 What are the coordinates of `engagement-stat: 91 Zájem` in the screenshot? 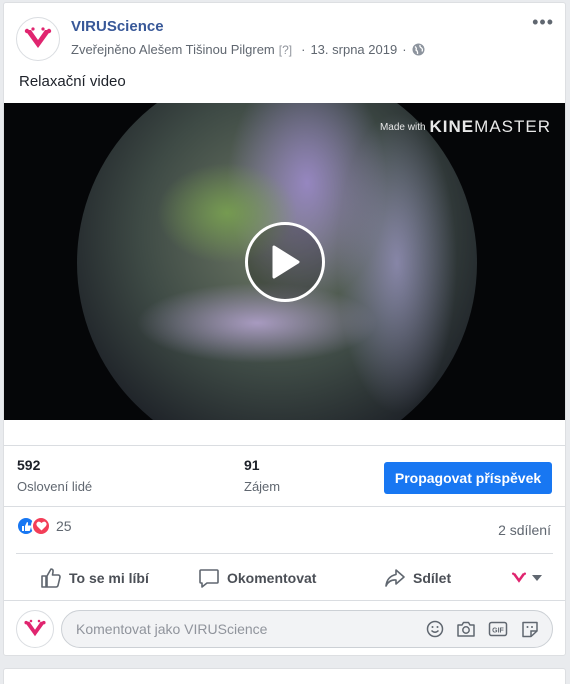 It's located at (262, 475).